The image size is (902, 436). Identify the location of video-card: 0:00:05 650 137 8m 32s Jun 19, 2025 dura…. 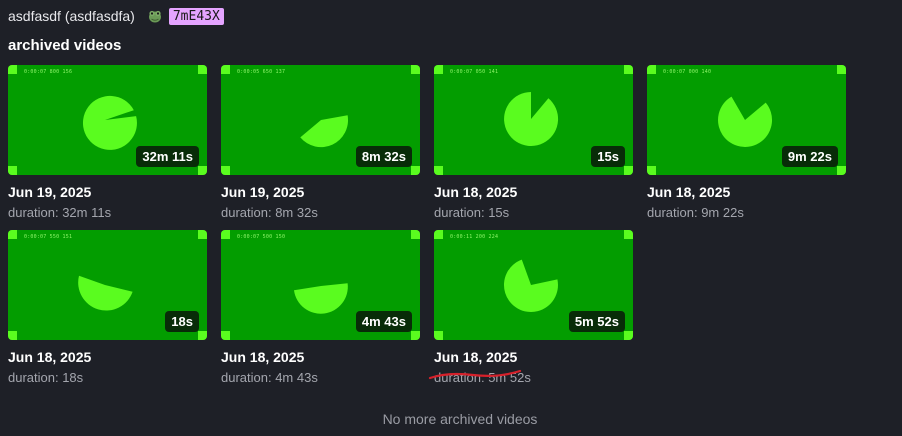
(320, 142).